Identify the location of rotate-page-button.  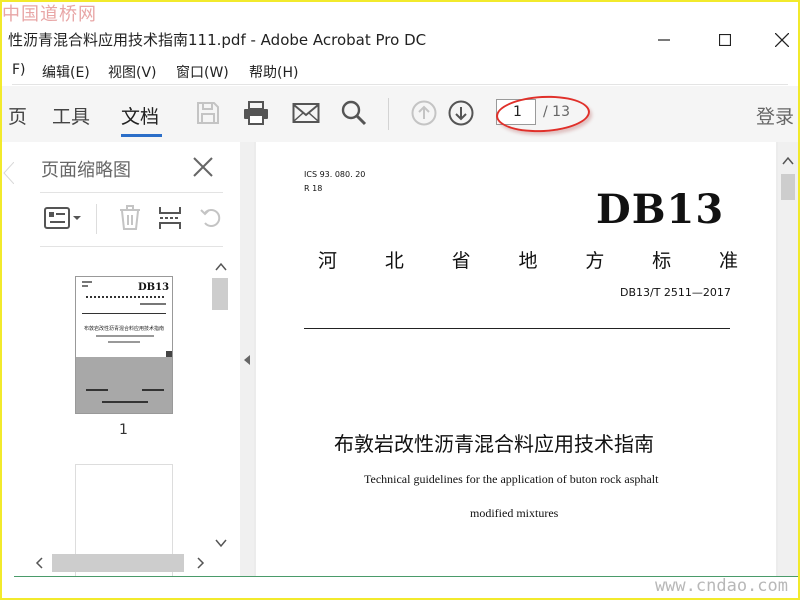
(212, 218).